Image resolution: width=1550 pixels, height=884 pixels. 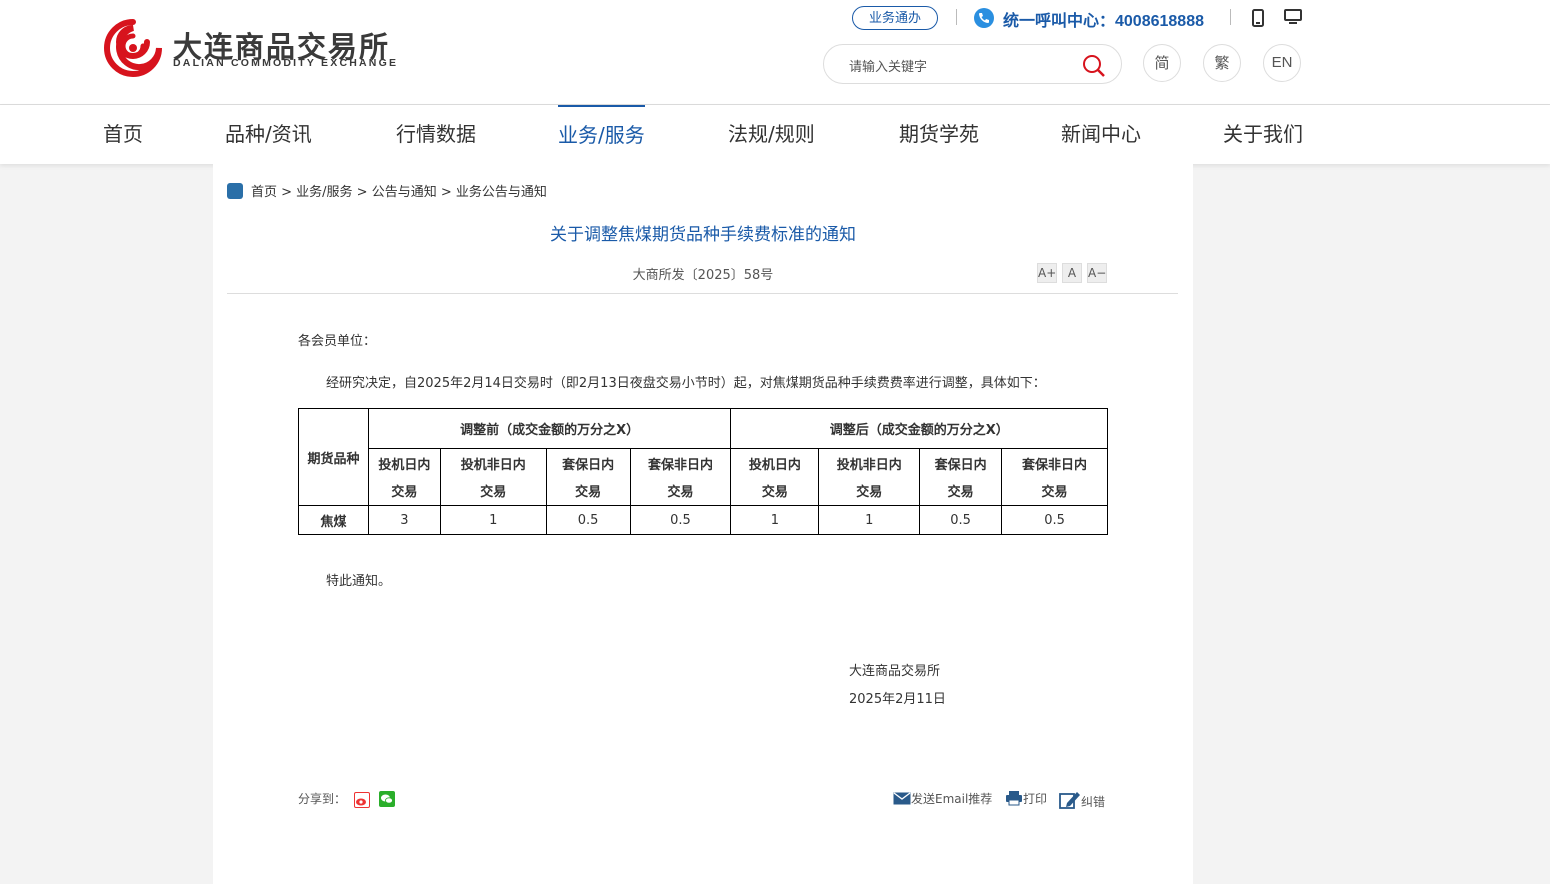 What do you see at coordinates (601, 135) in the screenshot?
I see `nav-item-services: 业务/服务` at bounding box center [601, 135].